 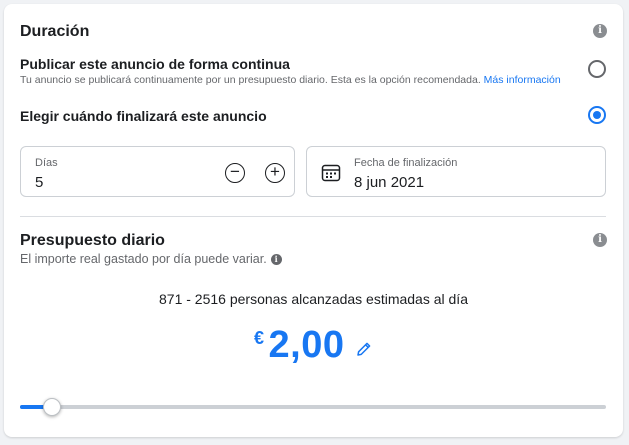 What do you see at coordinates (597, 69) in the screenshot?
I see `option-continuous-radio` at bounding box center [597, 69].